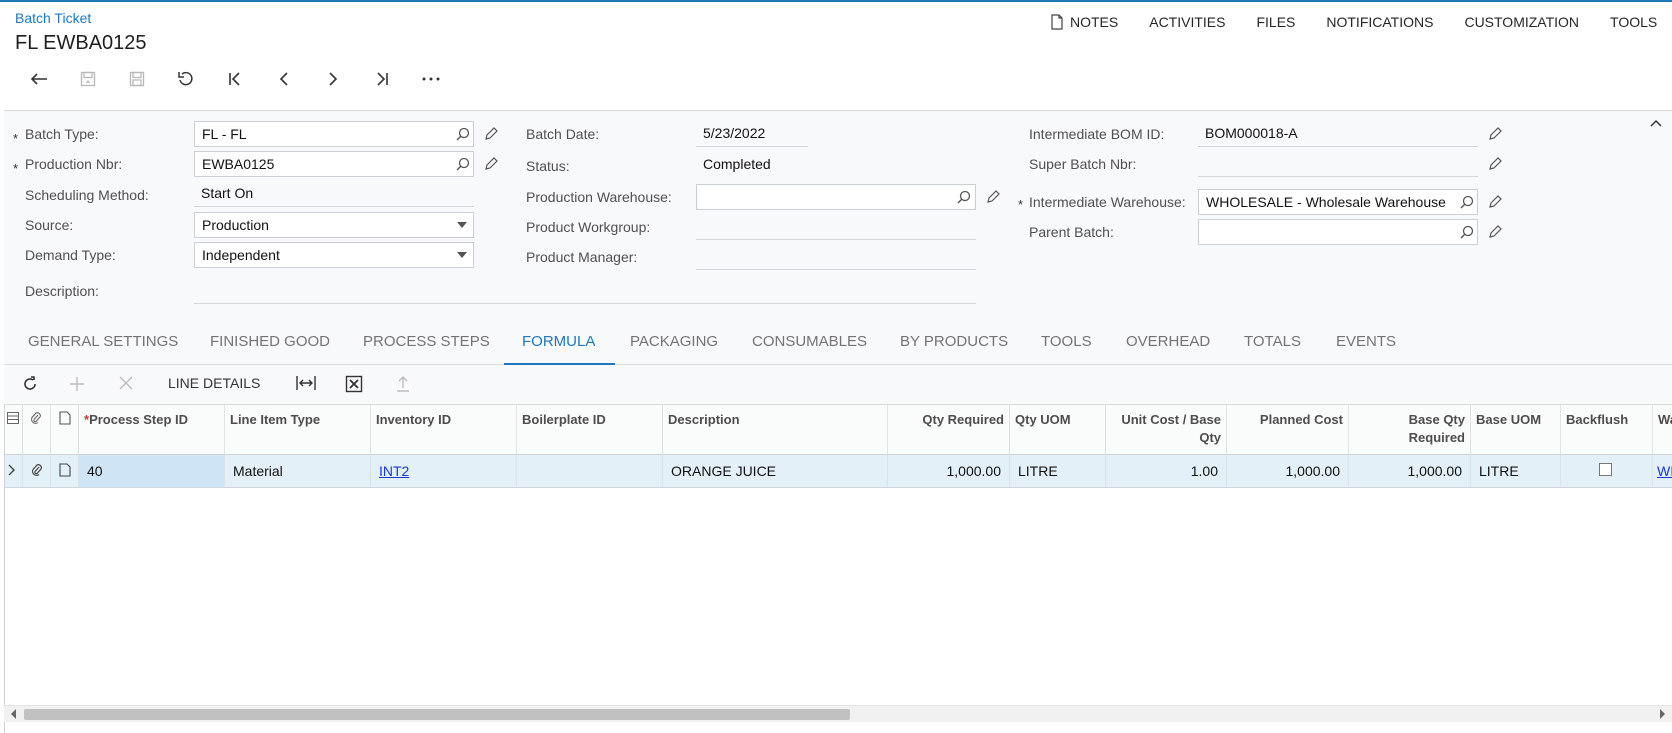 Image resolution: width=1672 pixels, height=733 pixels. Describe the element at coordinates (1656, 122) in the screenshot. I see `collapse-button` at that location.